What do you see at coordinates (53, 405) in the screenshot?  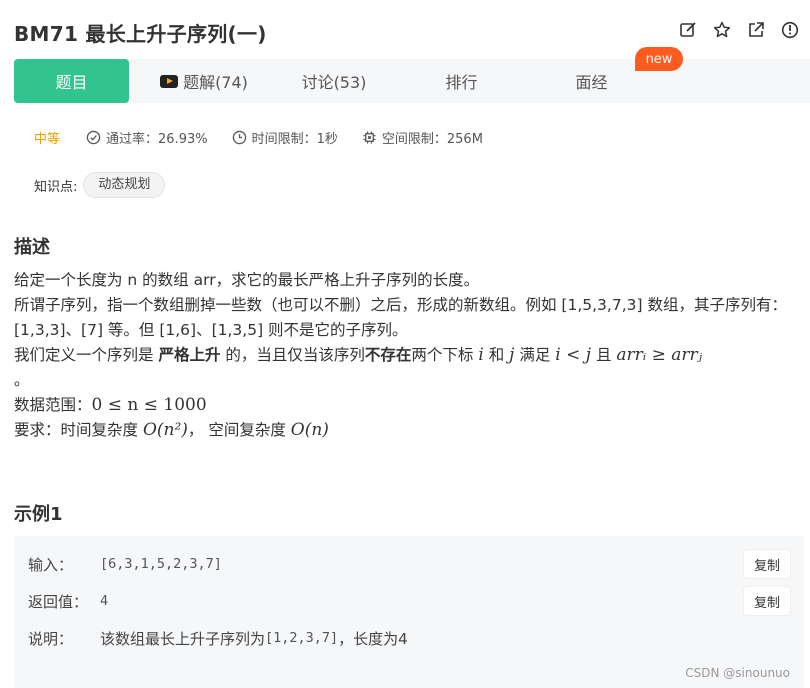 I see `range-label: 数据范围：` at bounding box center [53, 405].